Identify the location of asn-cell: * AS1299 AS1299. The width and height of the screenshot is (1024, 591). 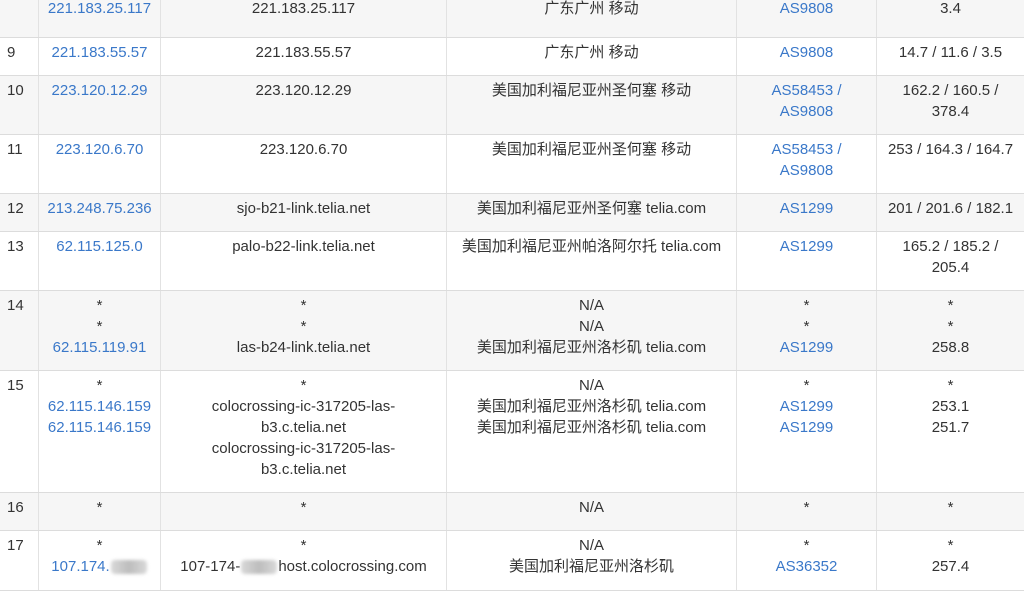
(806, 431).